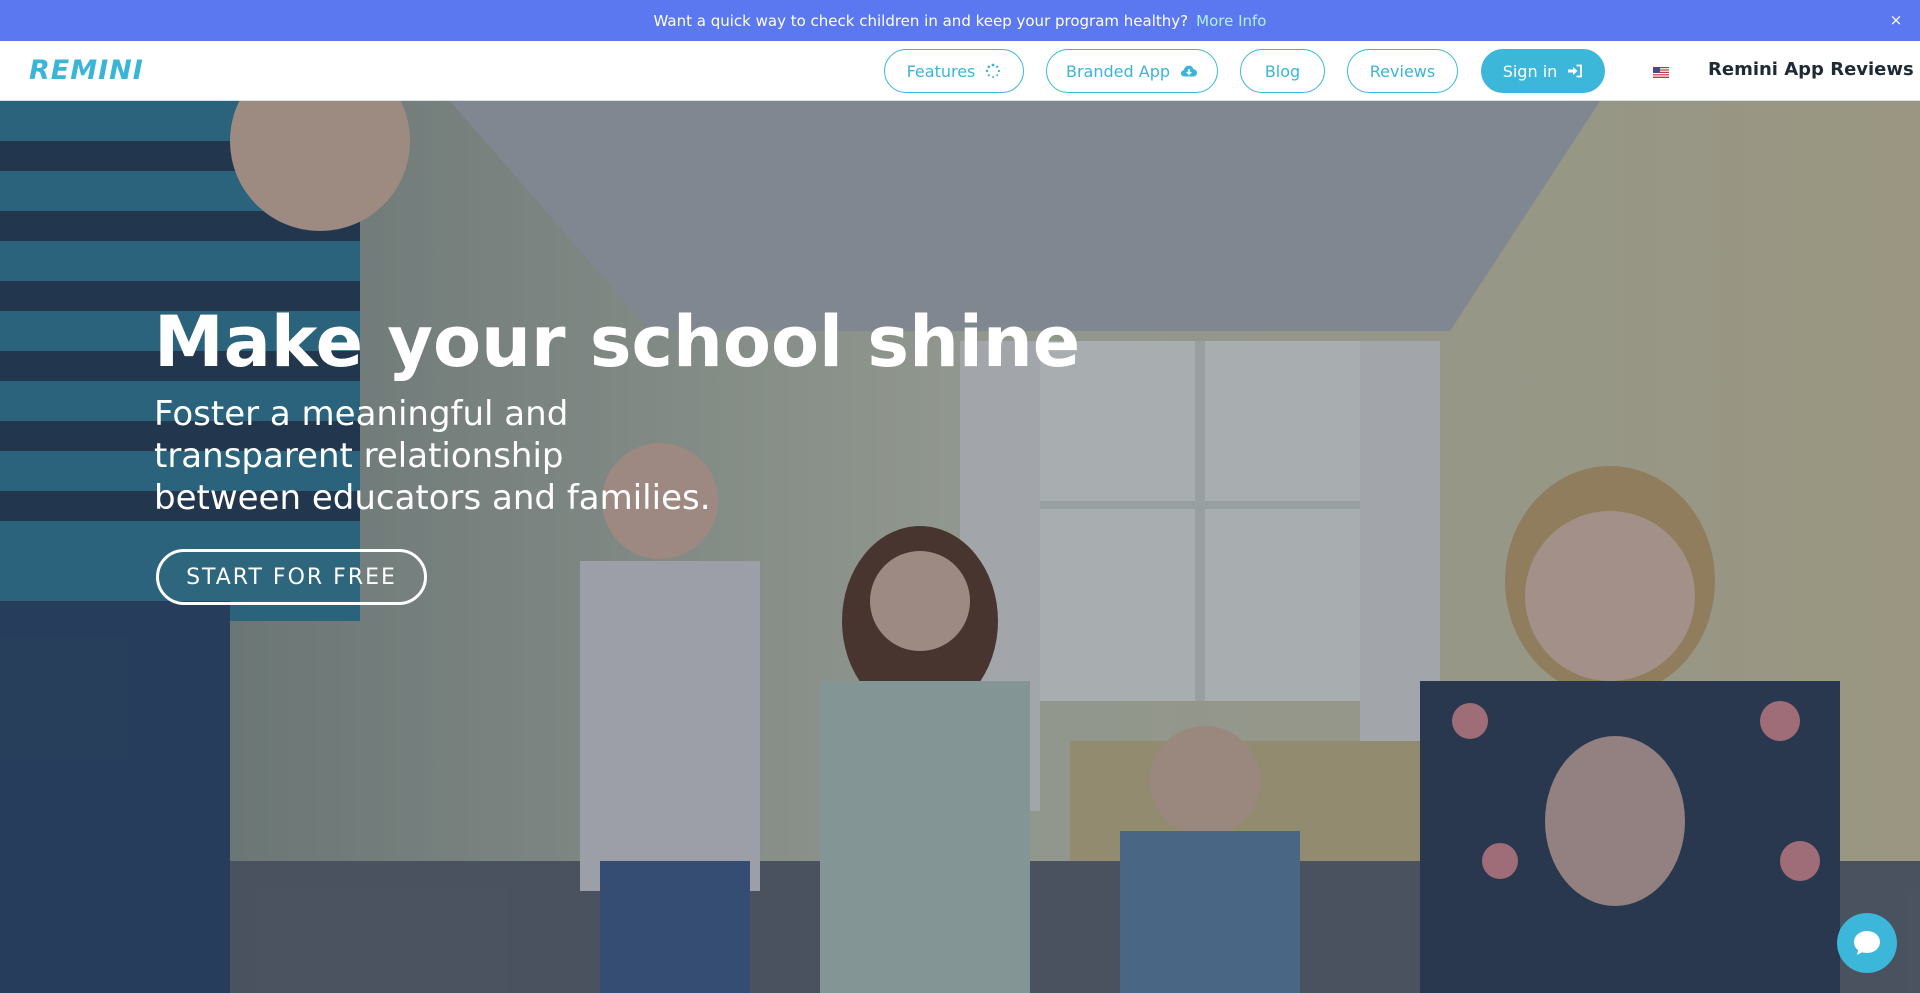  I want to click on features-button: Features, so click(954, 71).